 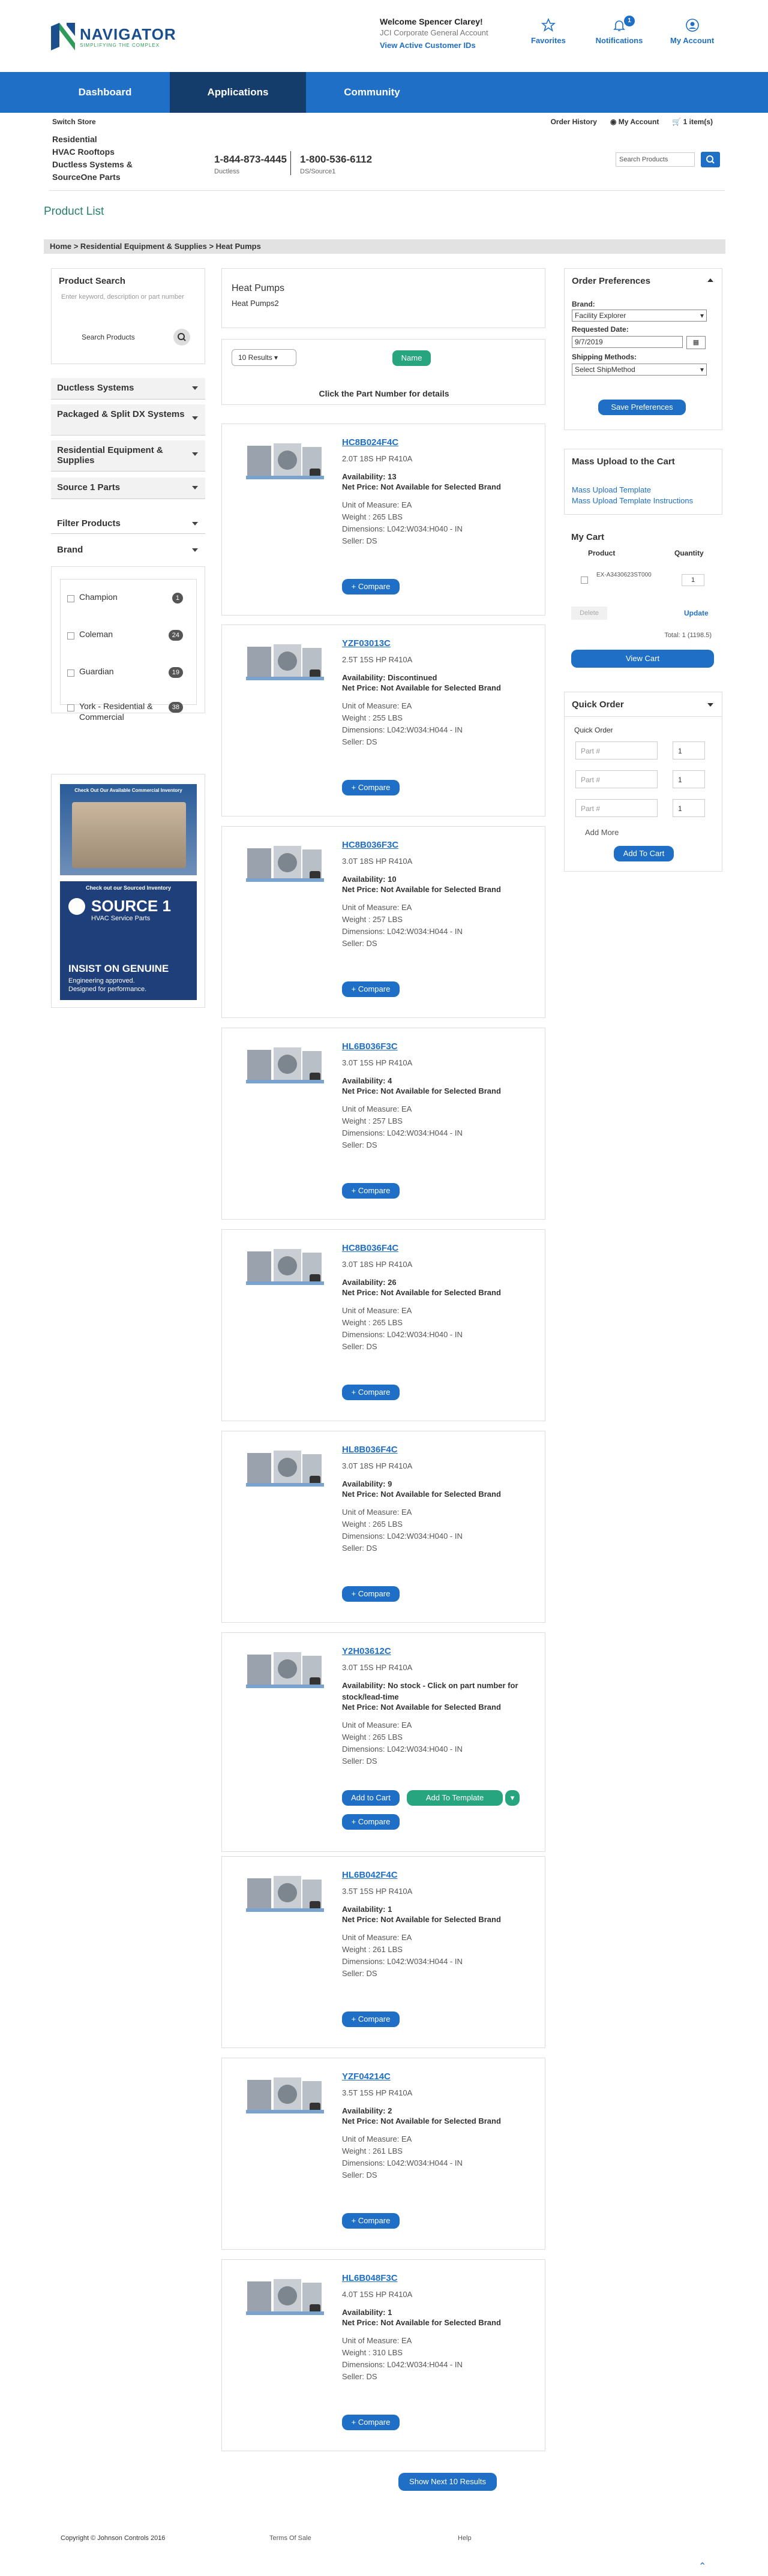 I want to click on category-residential: Residential Equipment & Supplies, so click(x=128, y=456).